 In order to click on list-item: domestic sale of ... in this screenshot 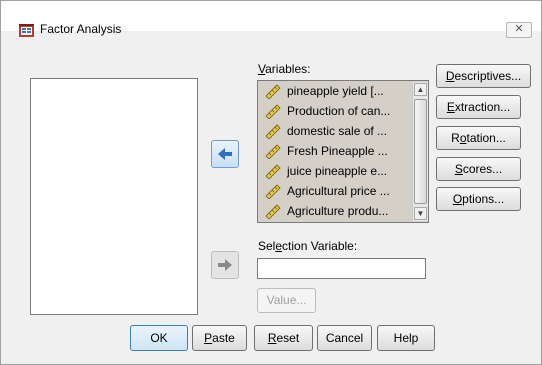, I will do `click(336, 131)`.